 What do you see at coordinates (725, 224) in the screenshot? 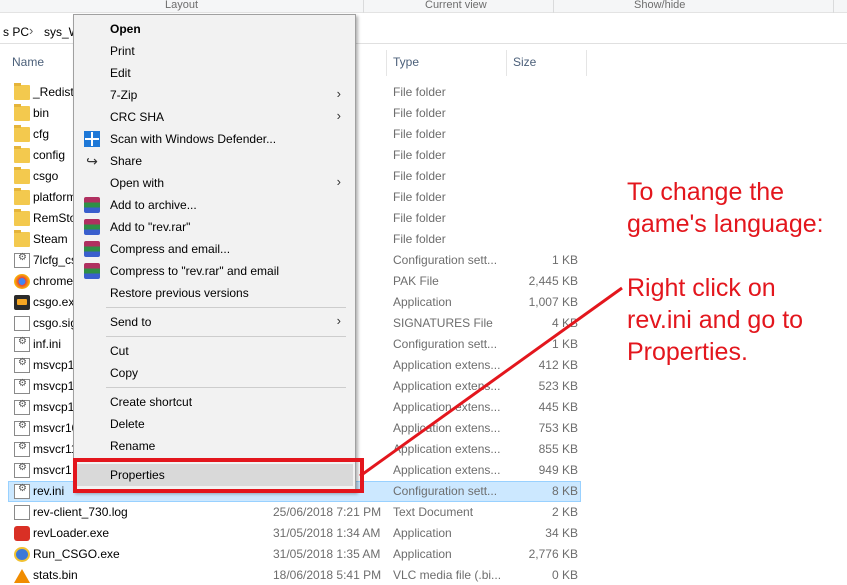
I see `annotation-line: game's language:` at bounding box center [725, 224].